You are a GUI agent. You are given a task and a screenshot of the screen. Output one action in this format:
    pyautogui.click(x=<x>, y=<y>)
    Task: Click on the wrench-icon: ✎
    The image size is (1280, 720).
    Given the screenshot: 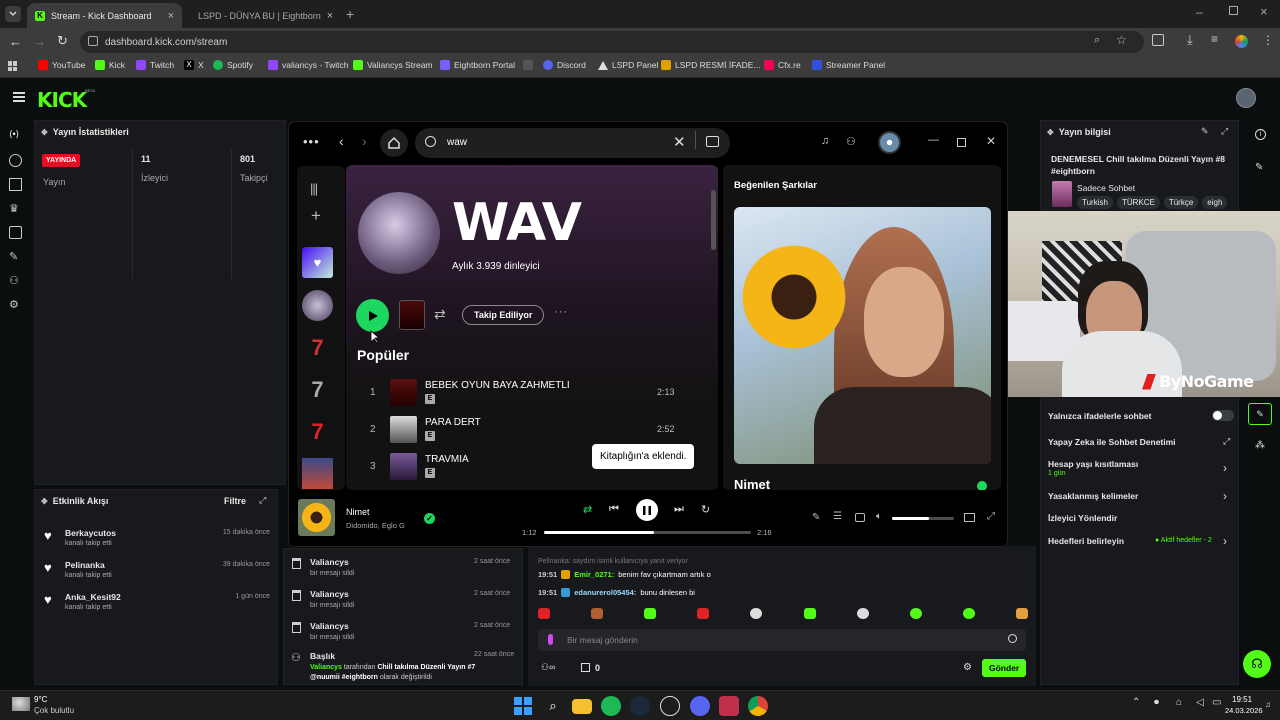 What is the action you would take?
    pyautogui.click(x=15, y=256)
    